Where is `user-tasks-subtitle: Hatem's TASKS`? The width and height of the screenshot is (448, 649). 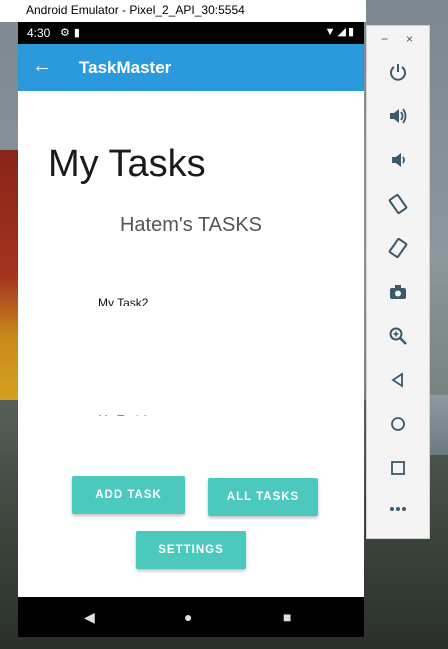 user-tasks-subtitle: Hatem's TASKS is located at coordinates (190, 225).